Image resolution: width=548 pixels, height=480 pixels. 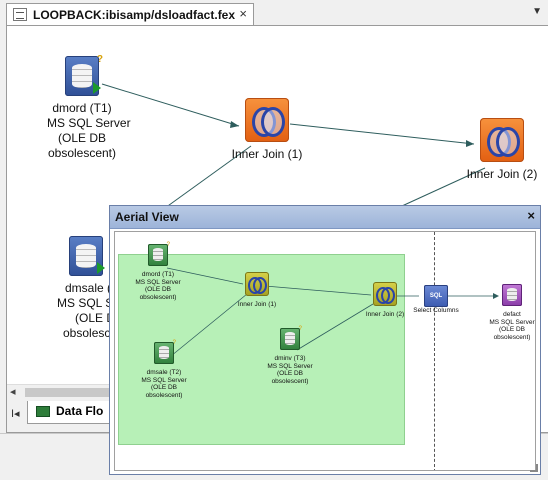 What do you see at coordinates (531, 215) in the screenshot?
I see `aerial-close-icon: ×` at bounding box center [531, 215].